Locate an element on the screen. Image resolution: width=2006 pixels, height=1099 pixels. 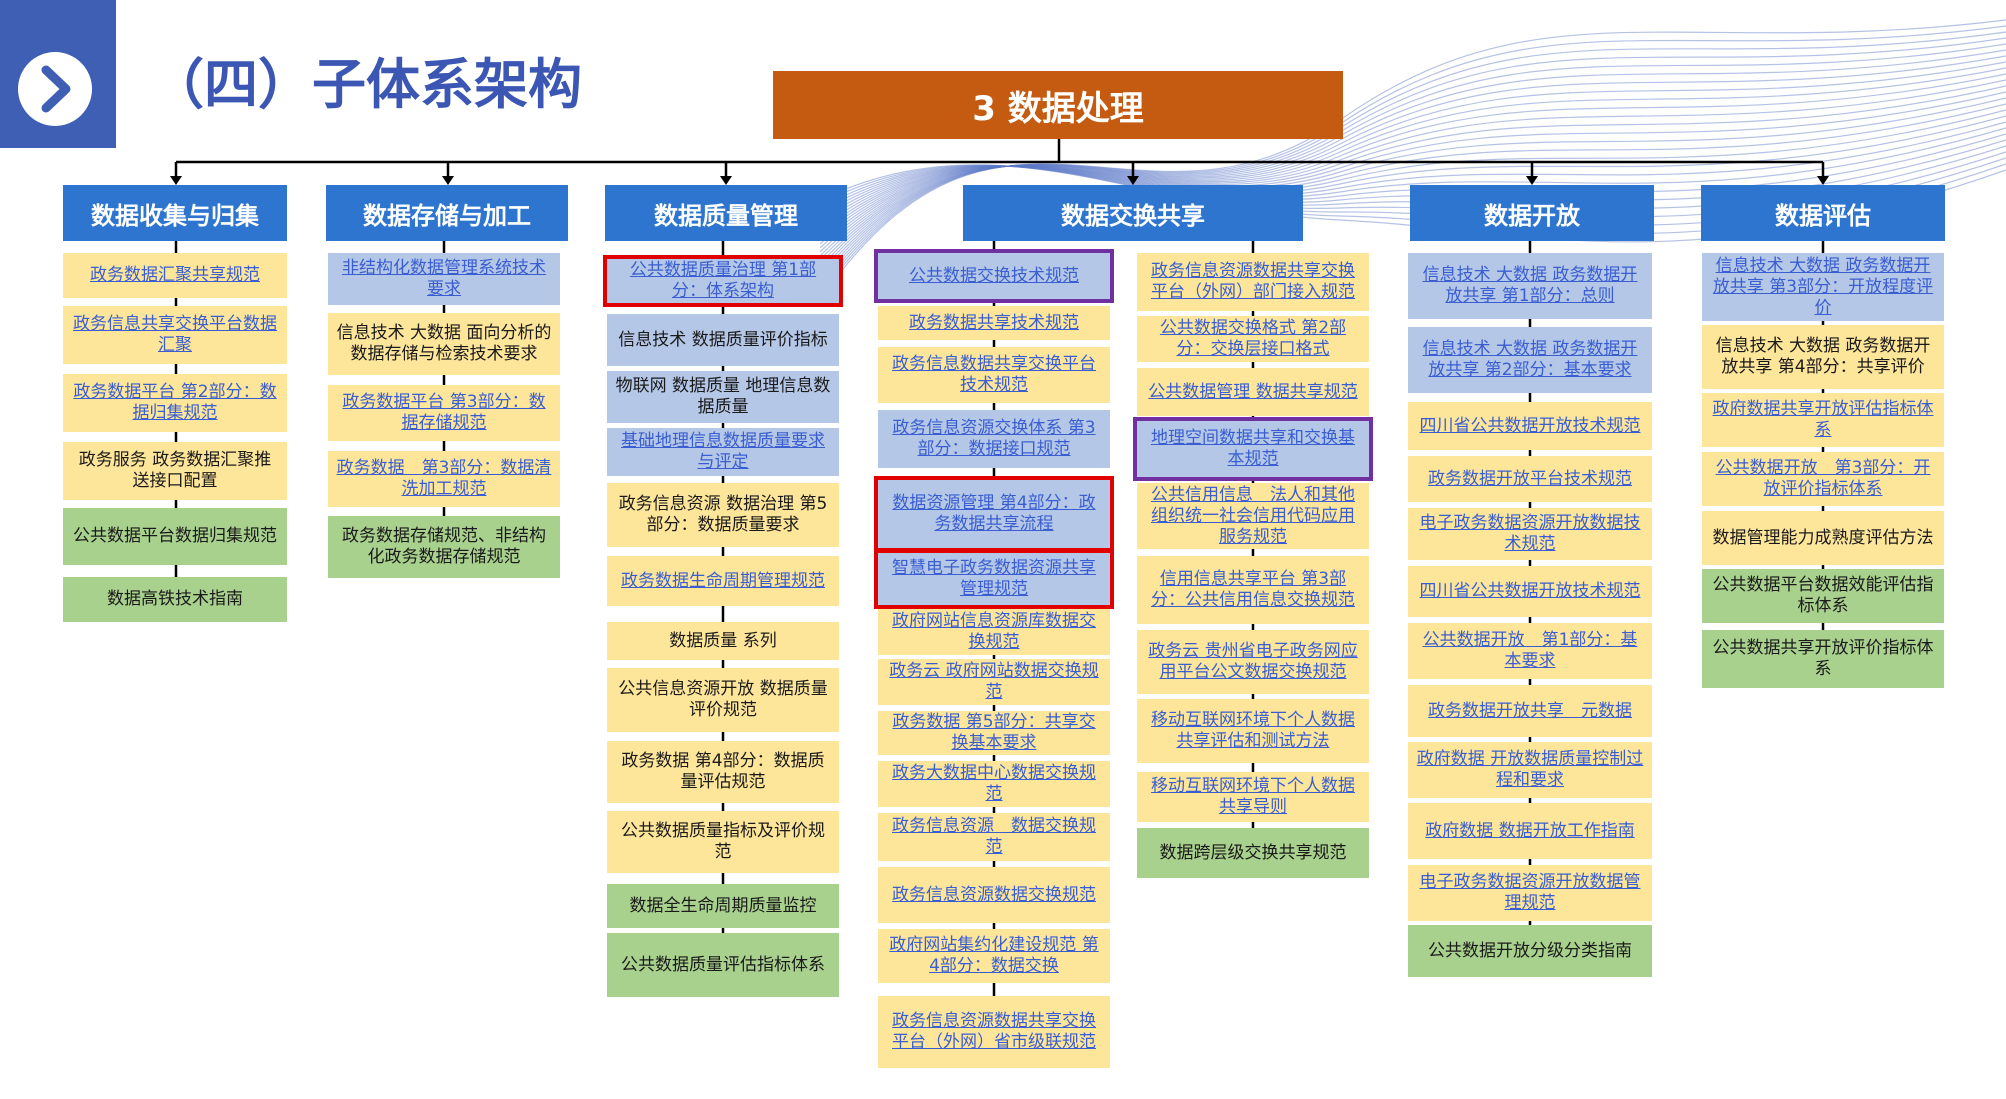
standard-link: 公共数据管理 数据共享规范 is located at coordinates (1253, 392).